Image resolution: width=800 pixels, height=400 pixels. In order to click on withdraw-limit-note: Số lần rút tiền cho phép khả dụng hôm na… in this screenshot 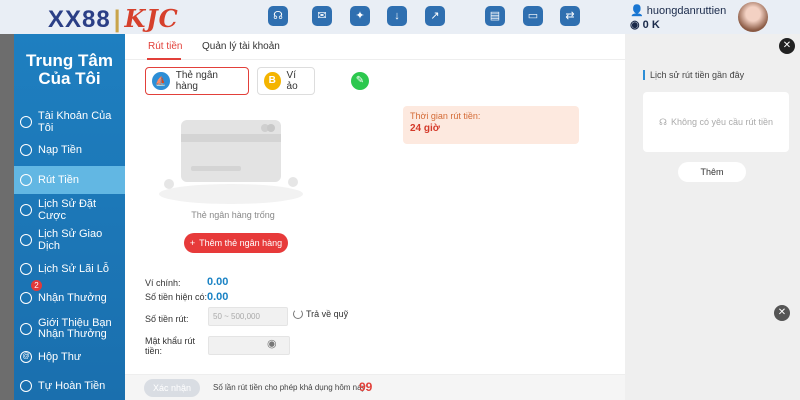, I will do `click(290, 387)`.